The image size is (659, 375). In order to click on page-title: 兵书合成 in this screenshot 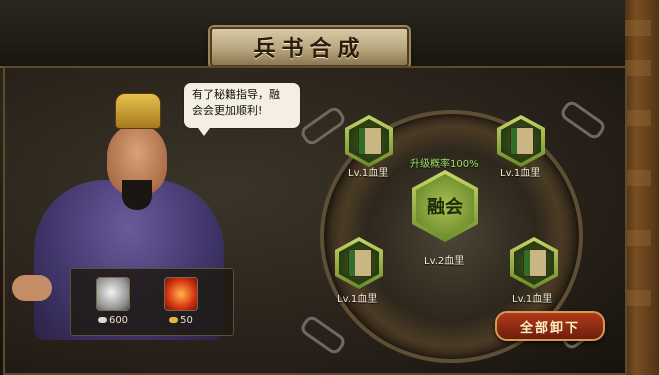, I will do `click(309, 49)`.